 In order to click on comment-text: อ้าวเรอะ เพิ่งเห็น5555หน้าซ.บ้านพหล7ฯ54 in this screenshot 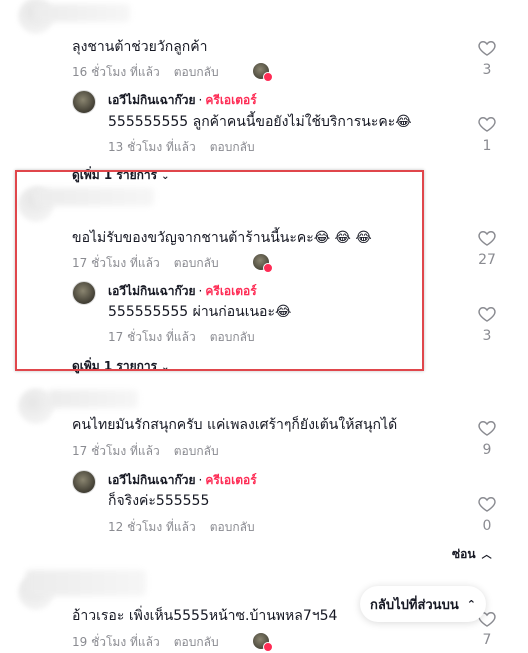, I will do `click(205, 616)`.